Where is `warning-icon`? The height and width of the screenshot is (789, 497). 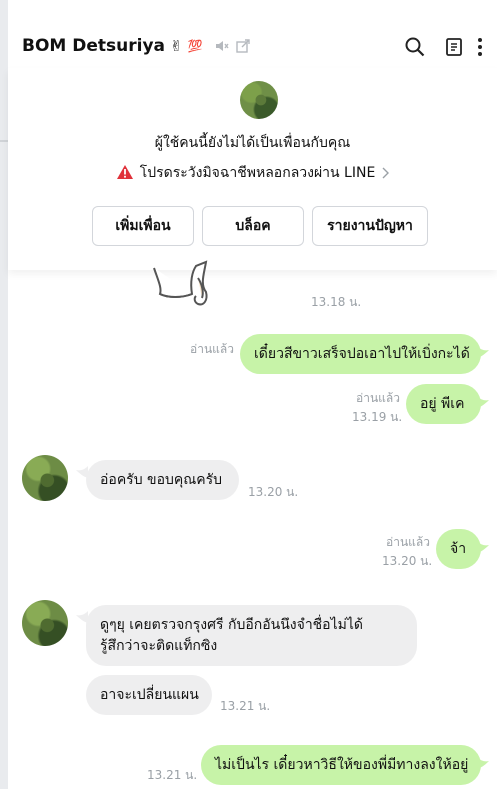 warning-icon is located at coordinates (124, 172).